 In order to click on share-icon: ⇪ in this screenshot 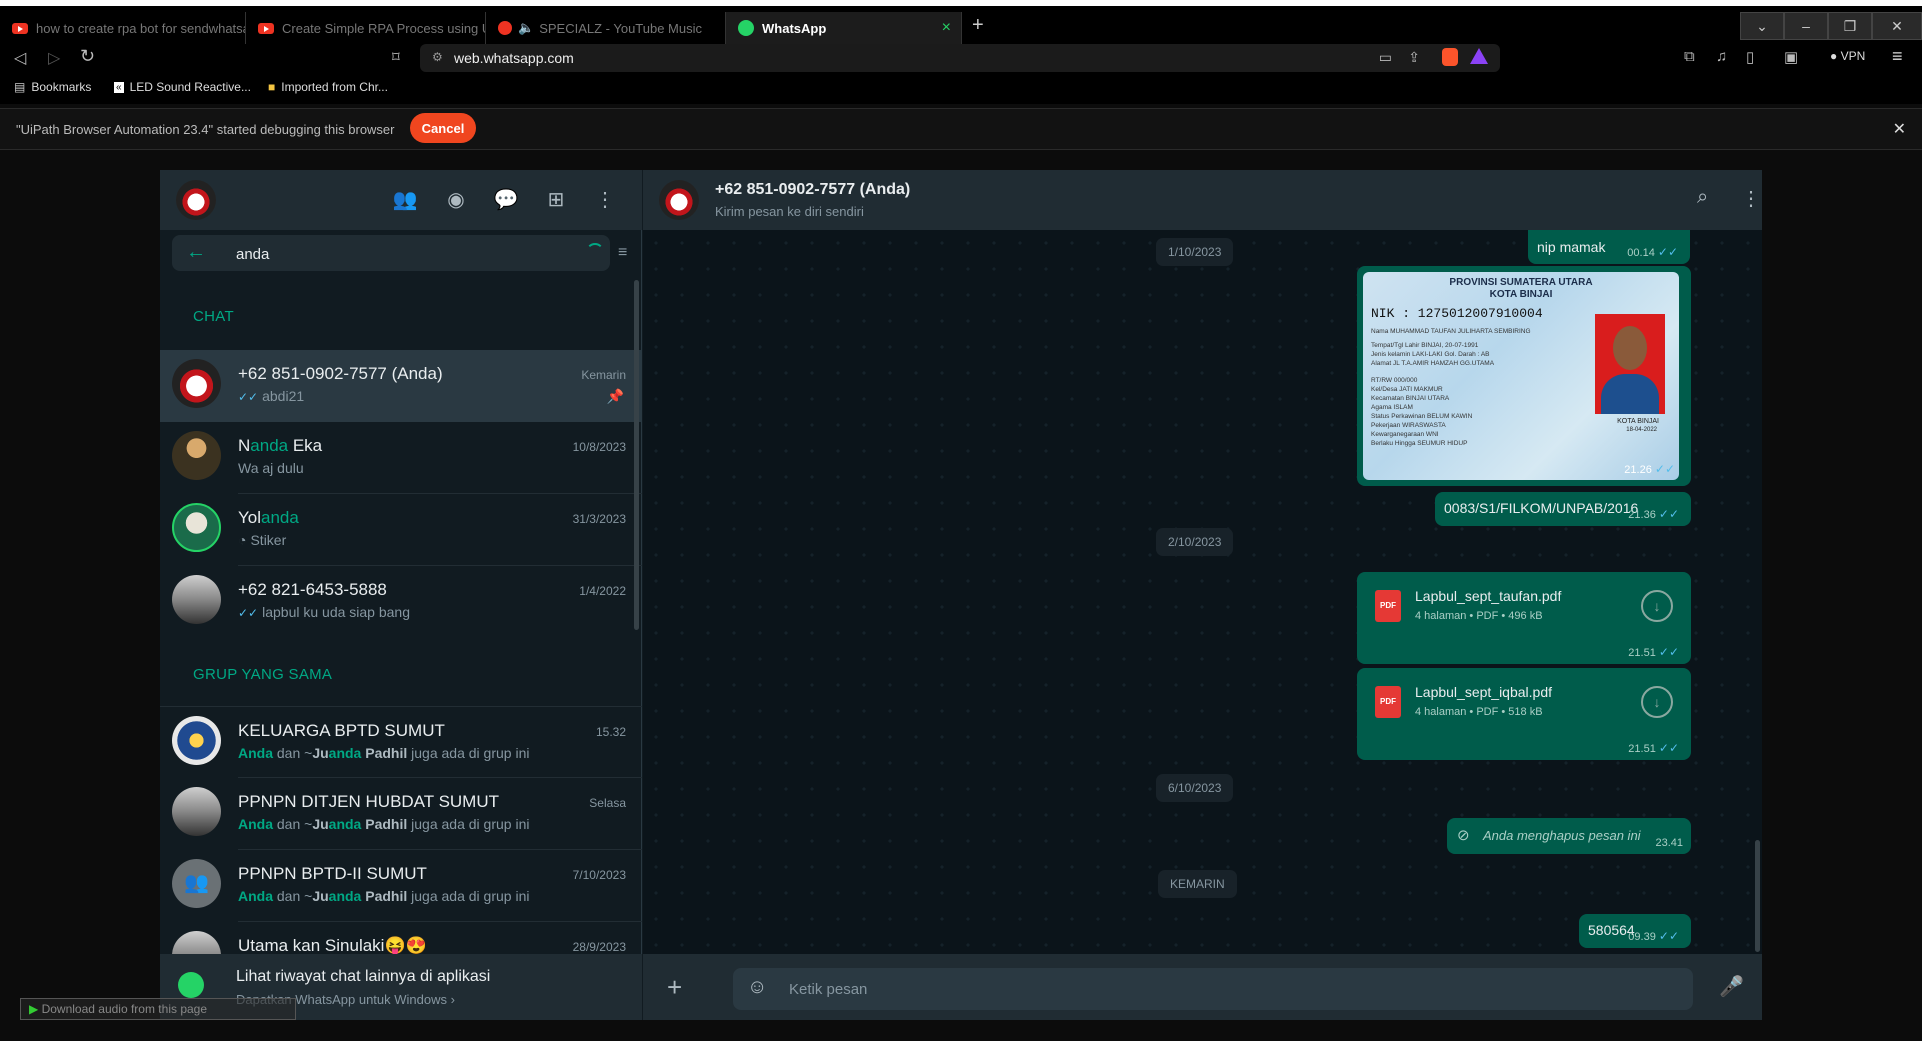, I will do `click(1414, 57)`.